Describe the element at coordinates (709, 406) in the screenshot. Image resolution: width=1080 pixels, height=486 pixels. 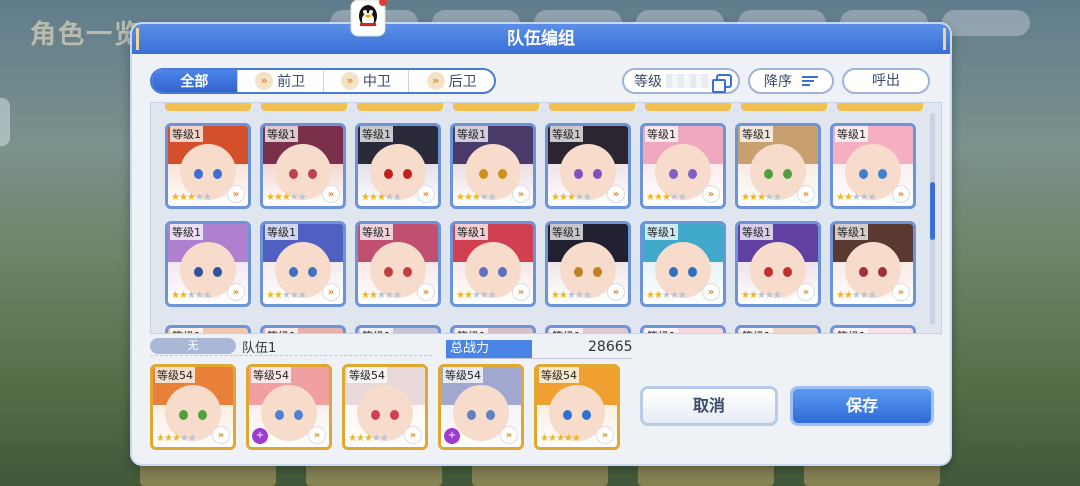
I see `cancel-button: 取消` at that location.